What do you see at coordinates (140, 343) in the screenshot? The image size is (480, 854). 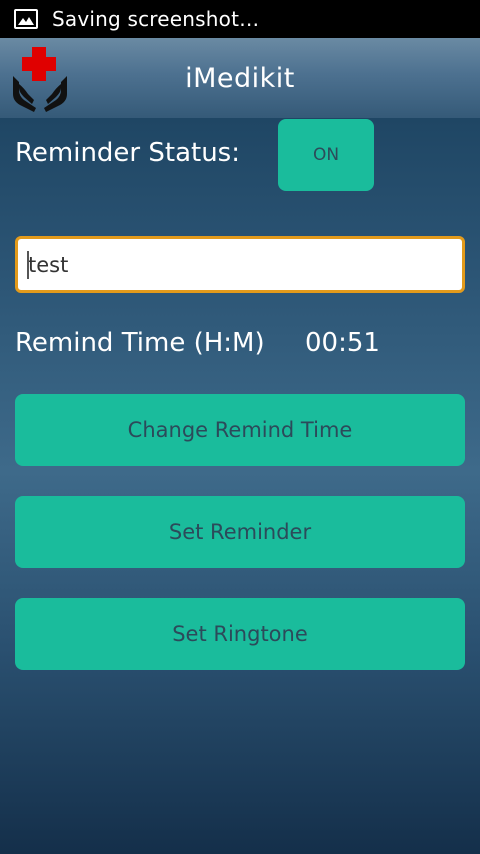 I see `remind-time-label: Remind Time (H:M)` at bounding box center [140, 343].